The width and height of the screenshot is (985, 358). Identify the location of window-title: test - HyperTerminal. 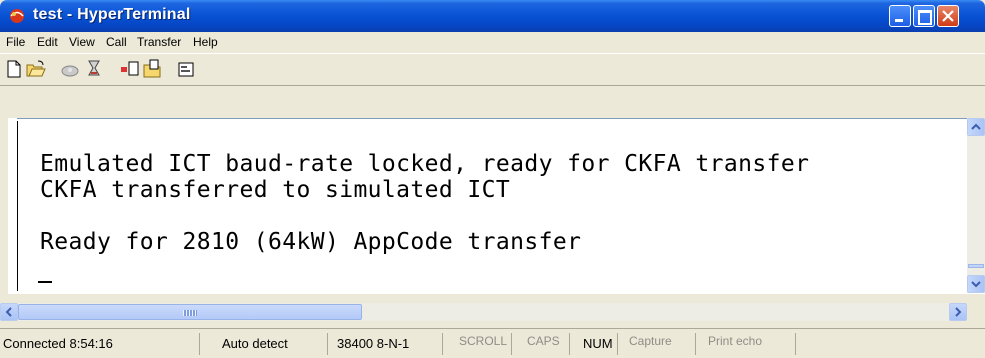
(112, 14).